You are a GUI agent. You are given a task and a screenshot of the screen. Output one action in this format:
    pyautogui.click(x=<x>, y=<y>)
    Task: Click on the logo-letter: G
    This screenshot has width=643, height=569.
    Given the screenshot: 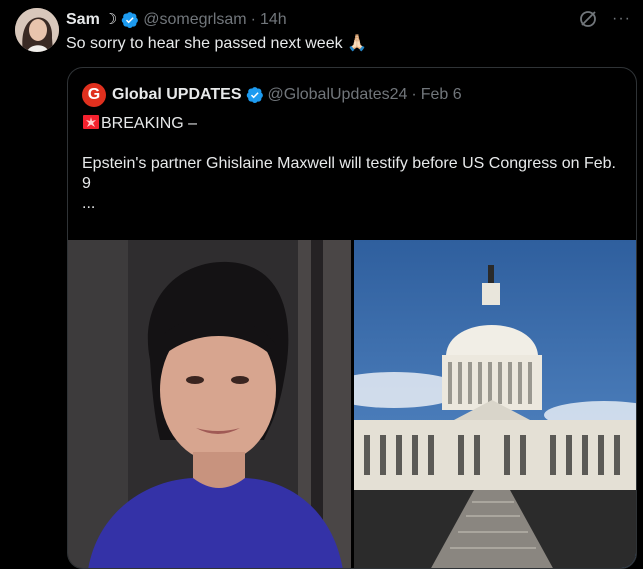 What is the action you would take?
    pyautogui.click(x=94, y=94)
    